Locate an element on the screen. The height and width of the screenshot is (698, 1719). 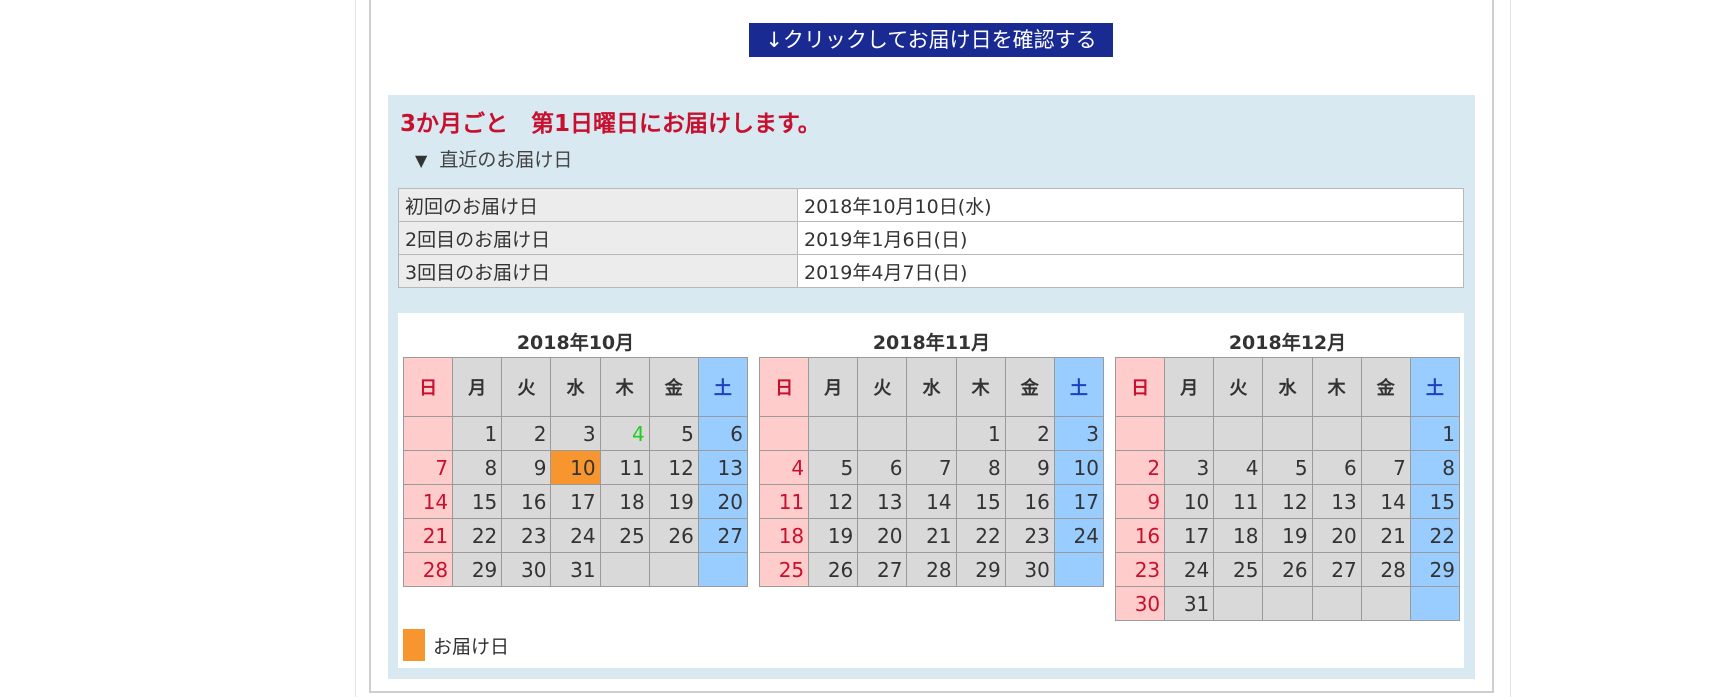
recent-deliveries-toggle: ▼ 直近のお届け日 is located at coordinates (493, 158).